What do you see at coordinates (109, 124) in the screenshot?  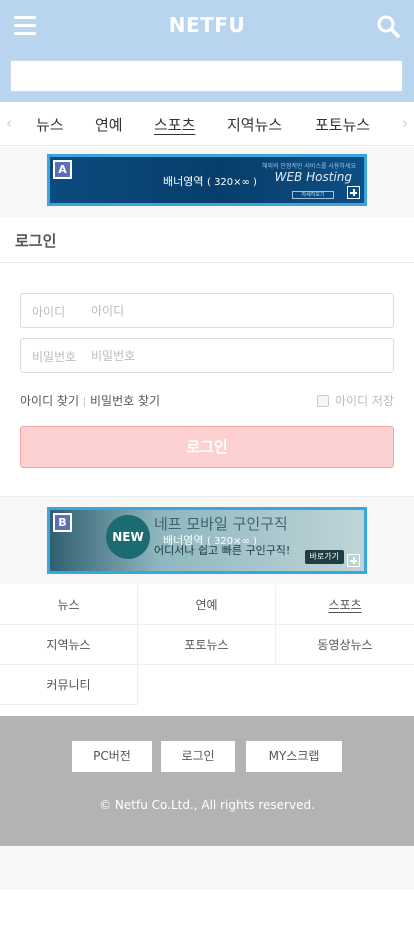 I see `tab-entertainment: 연예` at bounding box center [109, 124].